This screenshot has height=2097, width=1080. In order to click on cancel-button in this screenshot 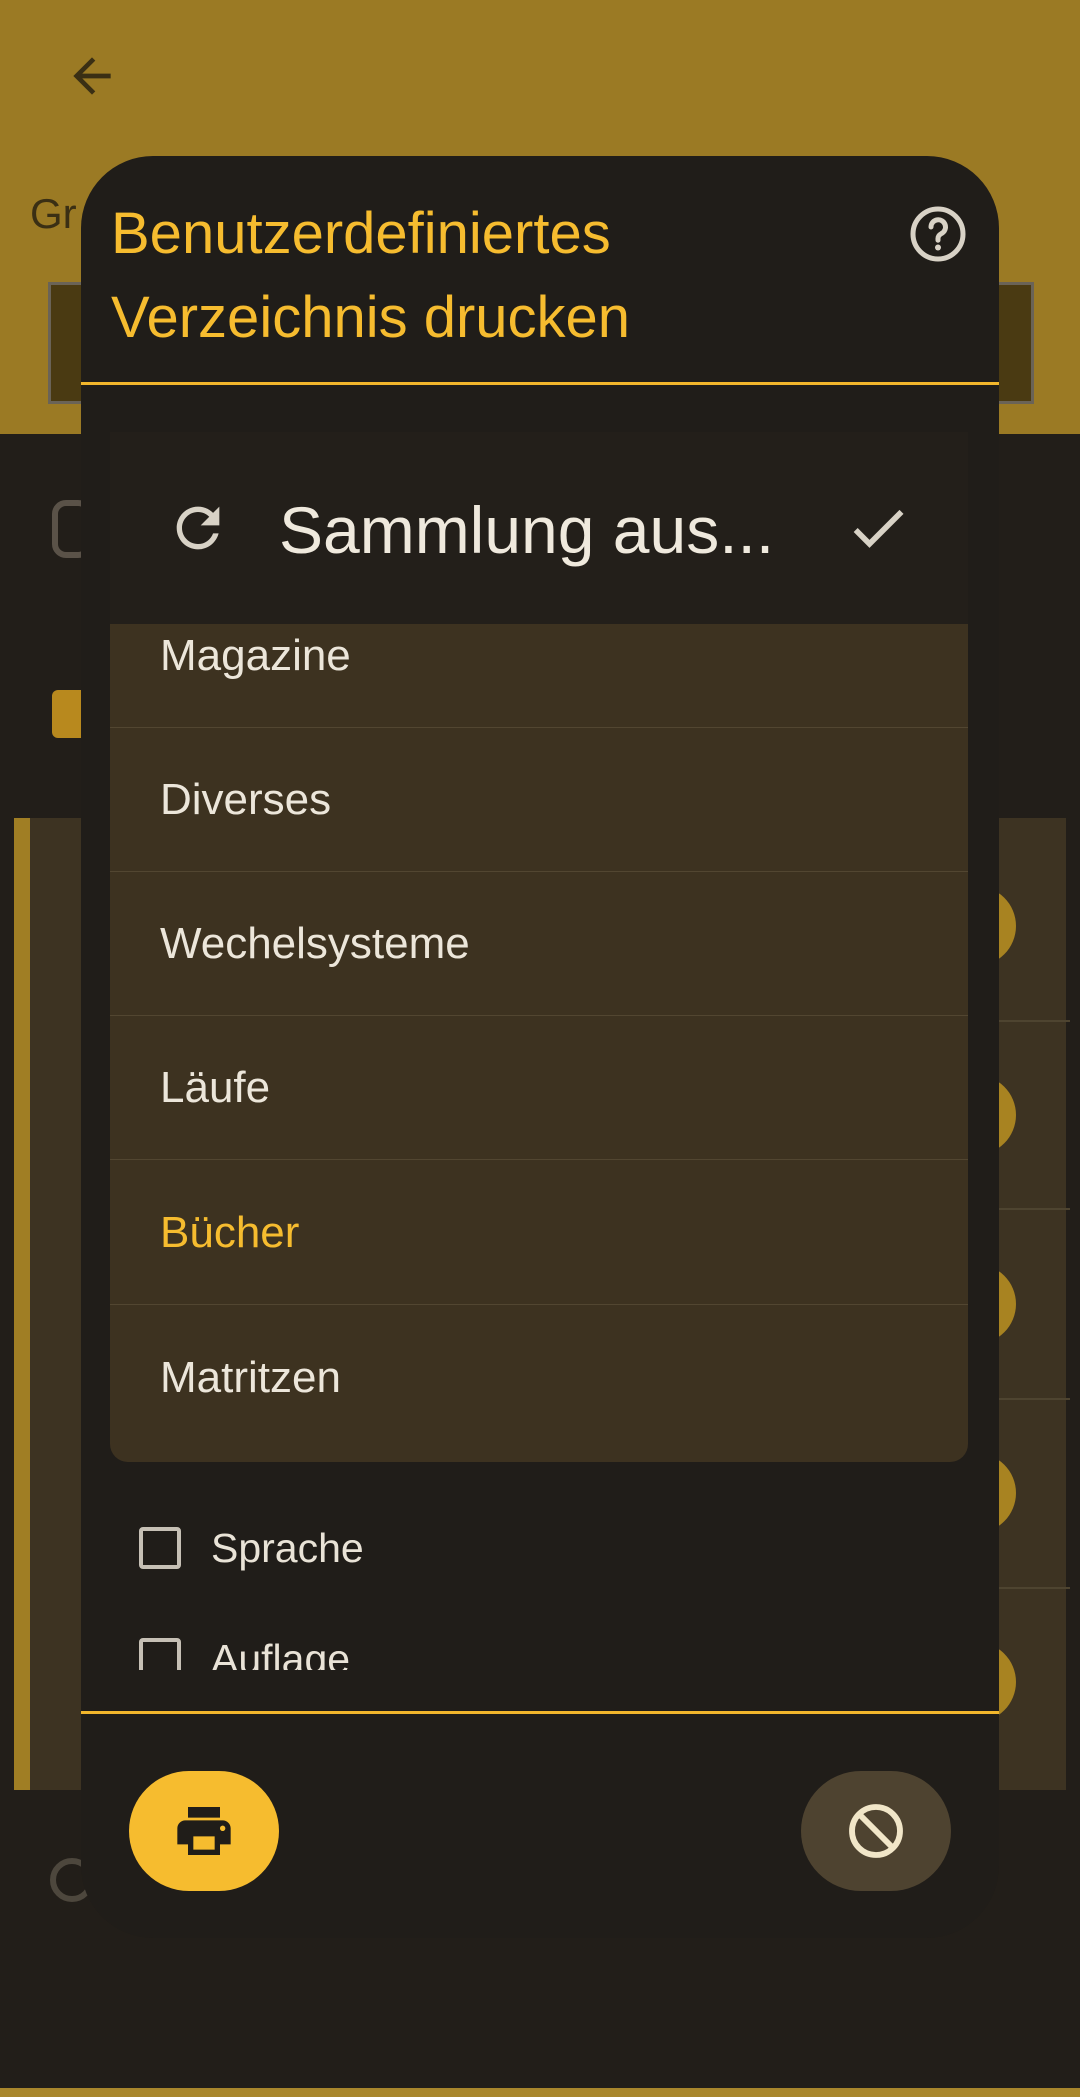, I will do `click(876, 1831)`.